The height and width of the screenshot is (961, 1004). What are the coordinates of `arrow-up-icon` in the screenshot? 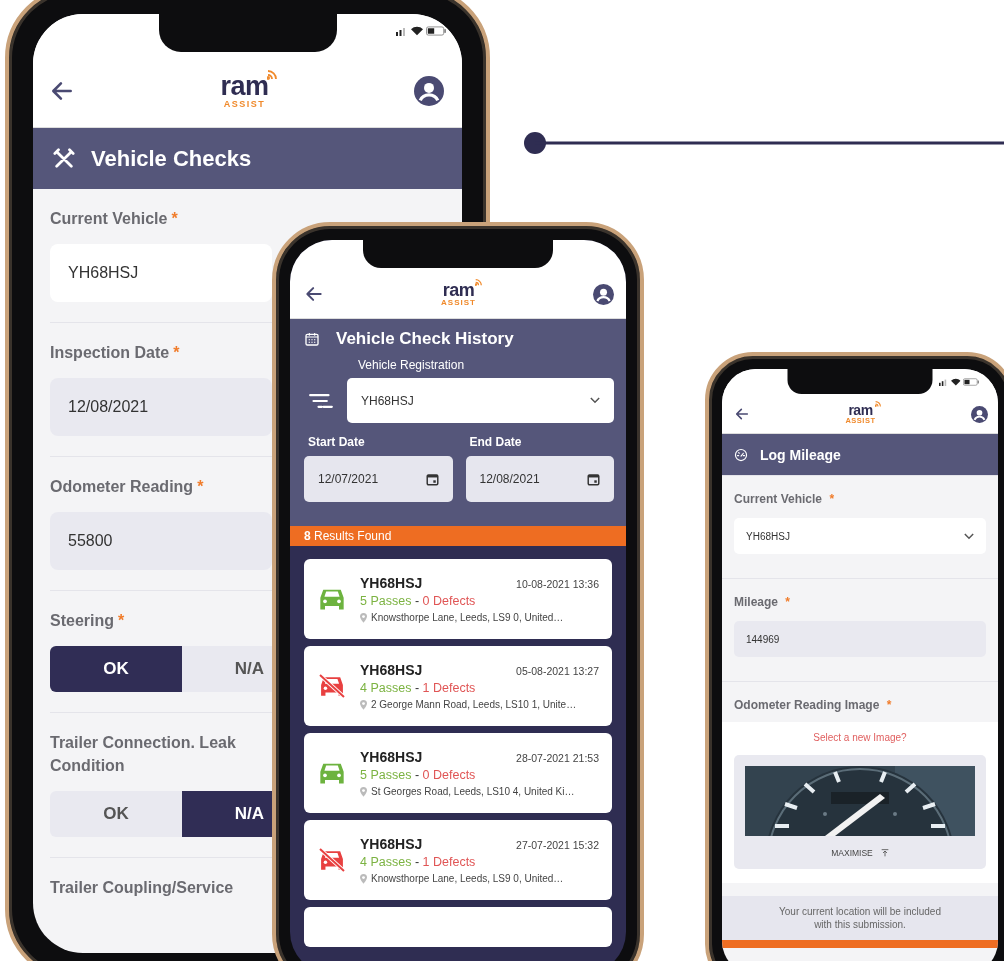 It's located at (884, 853).